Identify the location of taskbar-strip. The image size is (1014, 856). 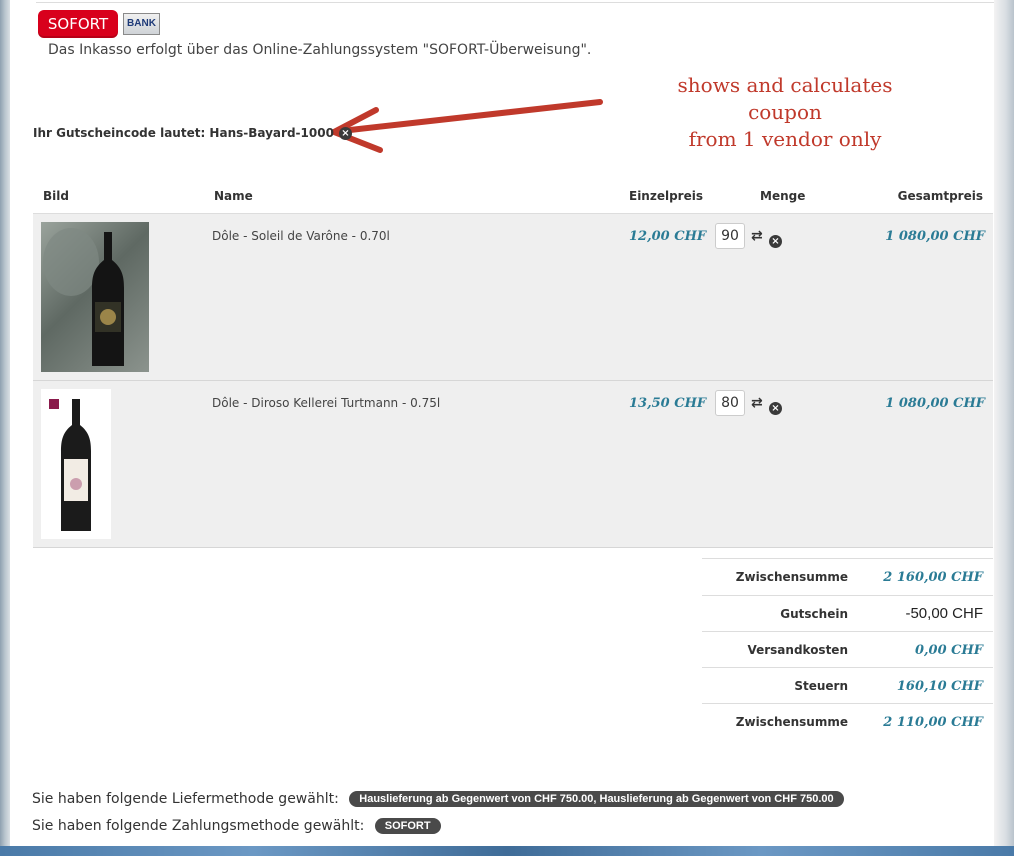
(507, 851).